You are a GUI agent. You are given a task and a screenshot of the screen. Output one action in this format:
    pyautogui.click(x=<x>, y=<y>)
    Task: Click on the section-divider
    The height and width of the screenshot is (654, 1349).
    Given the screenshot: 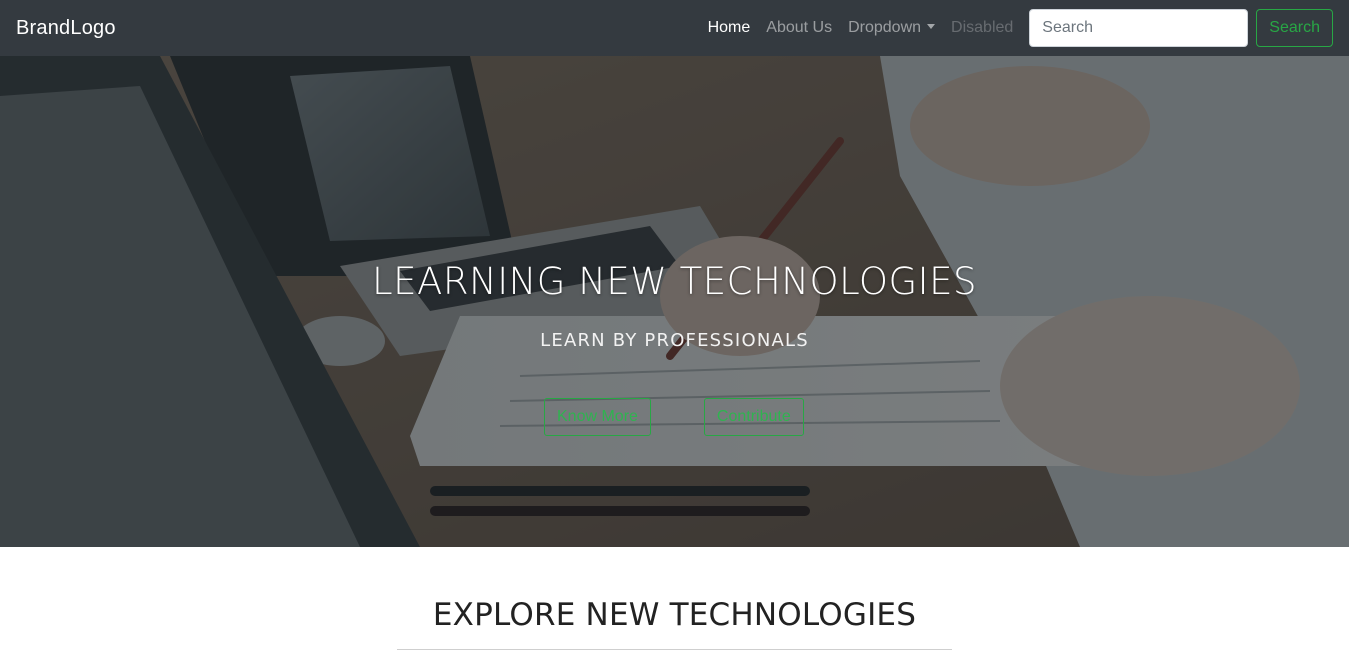 What is the action you would take?
    pyautogui.click(x=674, y=649)
    